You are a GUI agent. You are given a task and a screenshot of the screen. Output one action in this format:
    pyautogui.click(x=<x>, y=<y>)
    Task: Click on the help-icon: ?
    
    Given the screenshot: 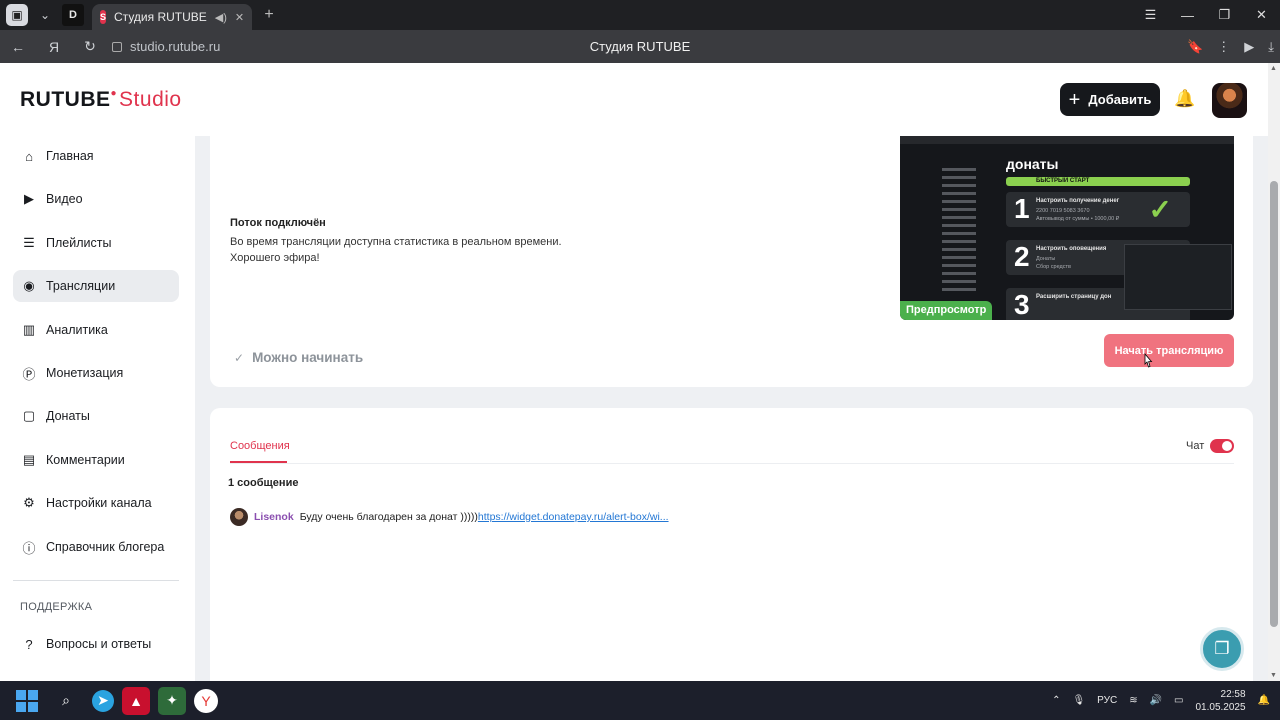 What is the action you would take?
    pyautogui.click(x=29, y=644)
    